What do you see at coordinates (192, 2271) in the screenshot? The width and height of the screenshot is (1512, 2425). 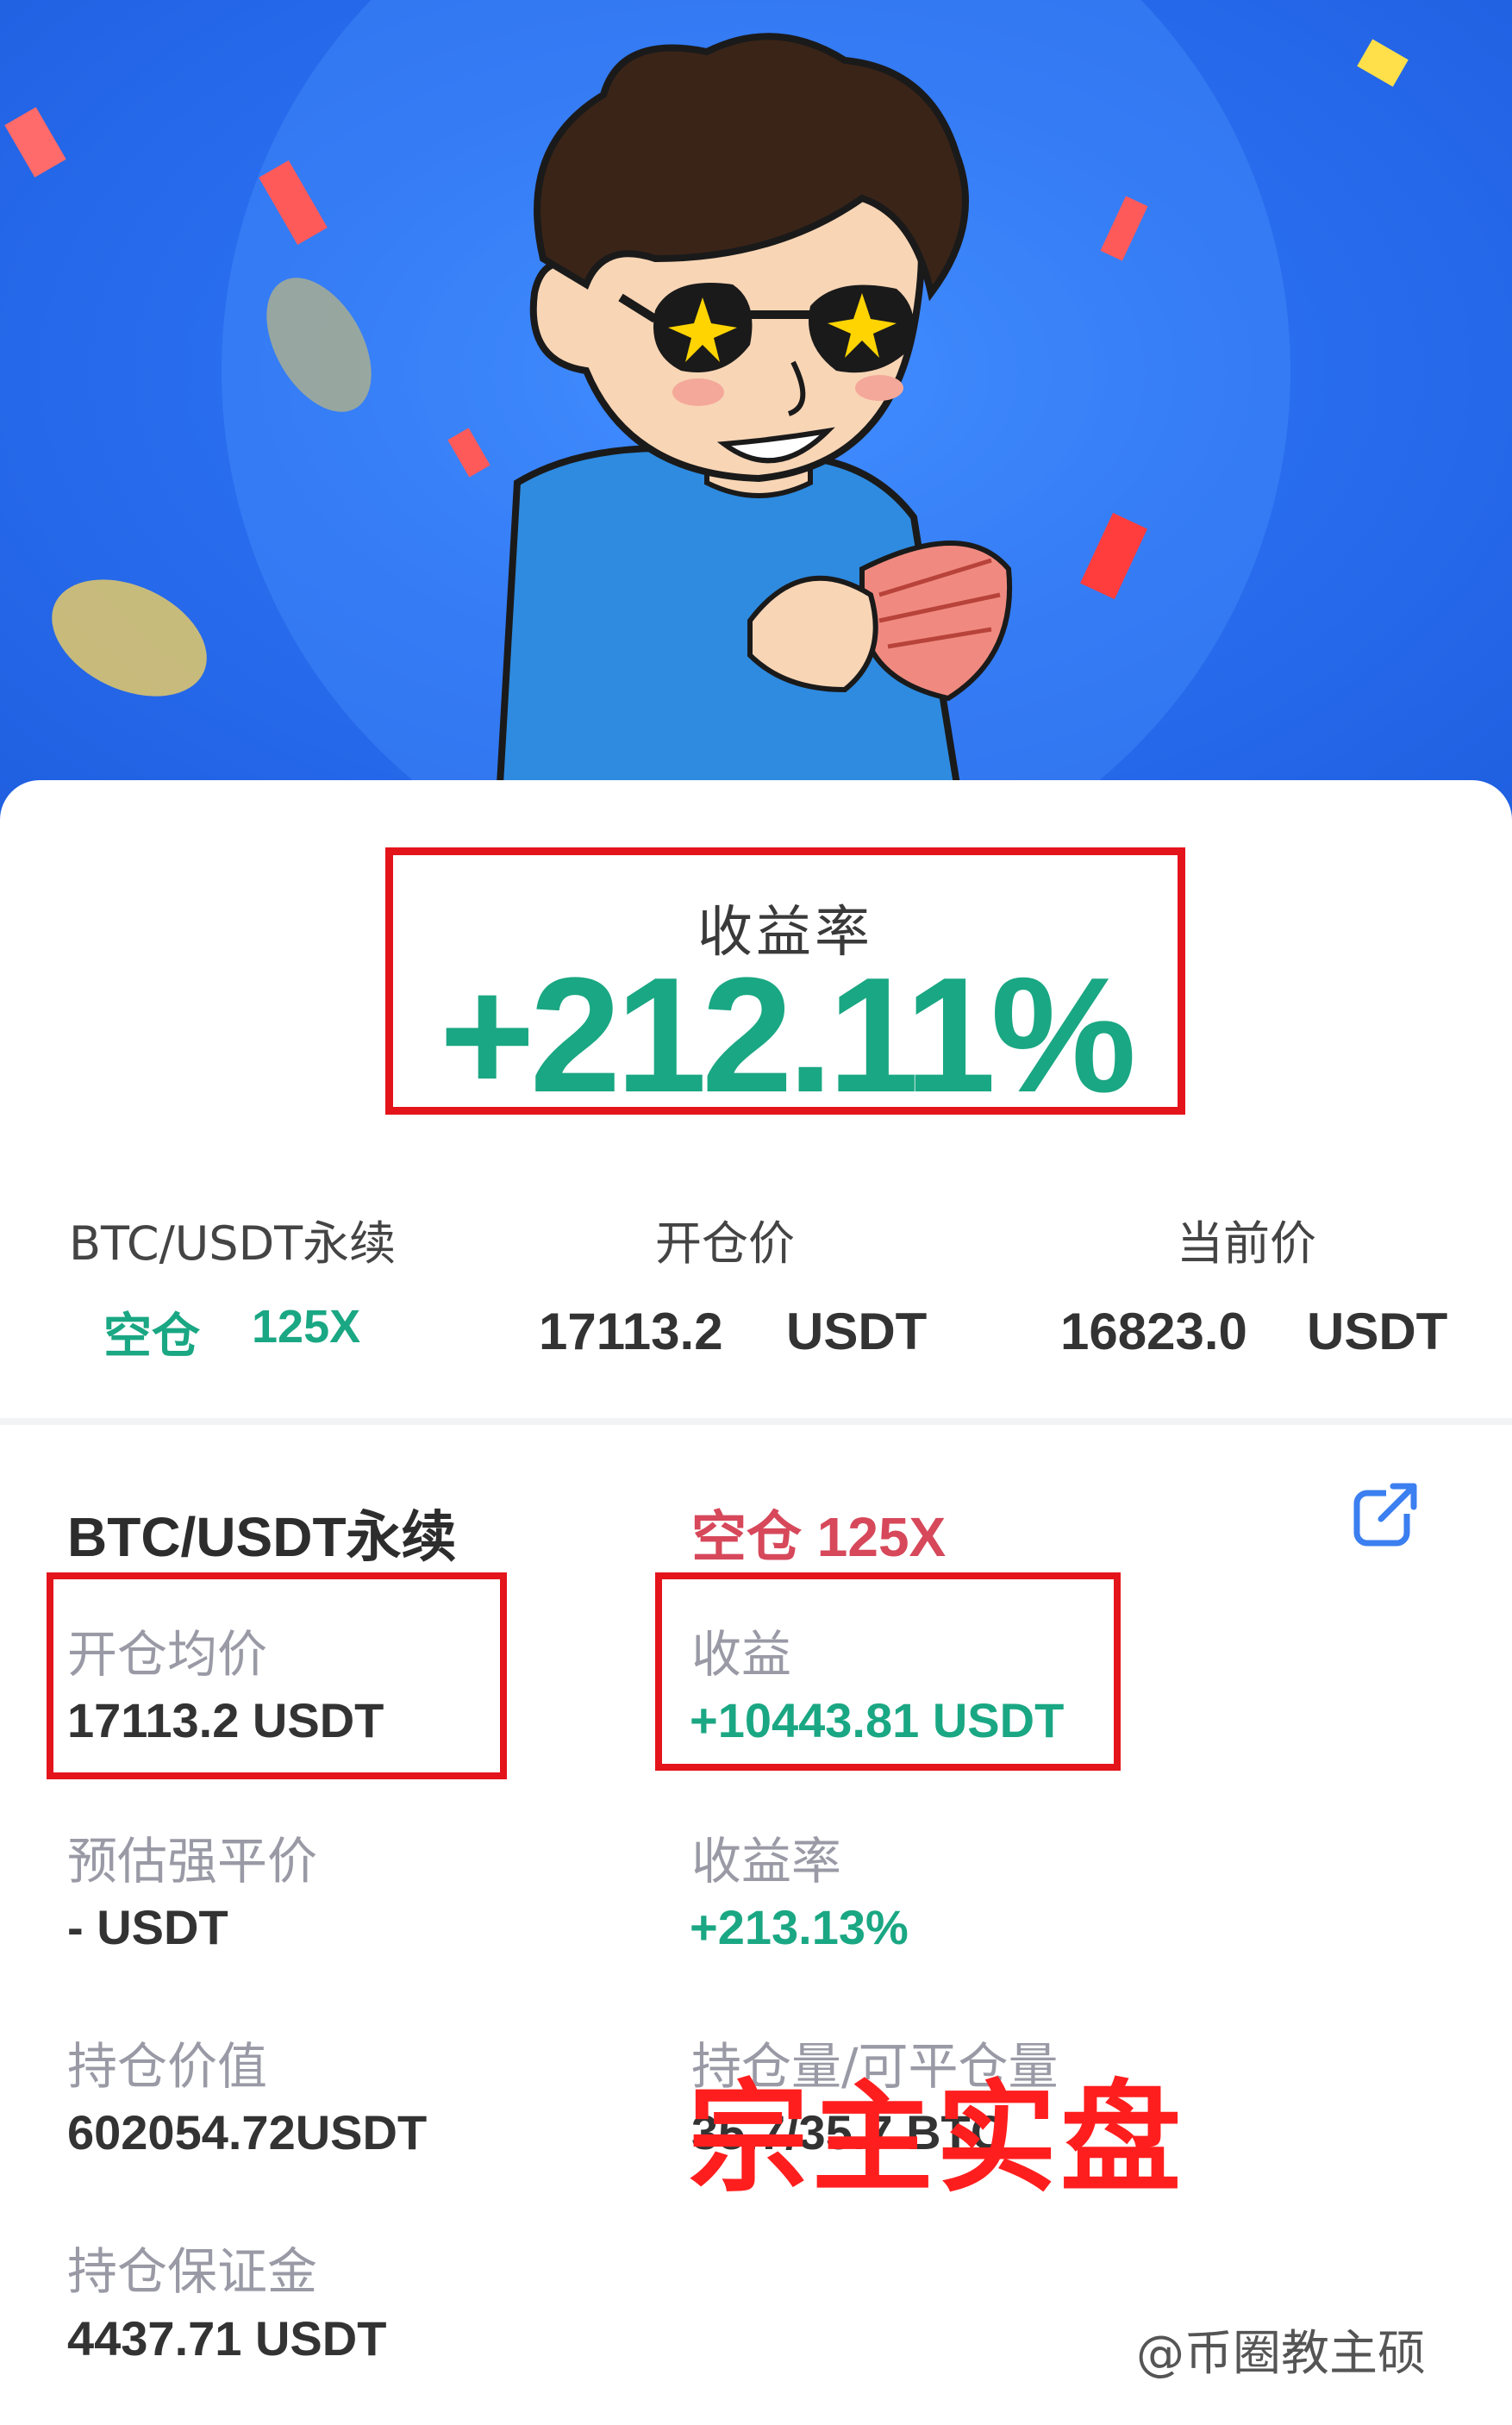 I see `margin-label: 持仓保证金` at bounding box center [192, 2271].